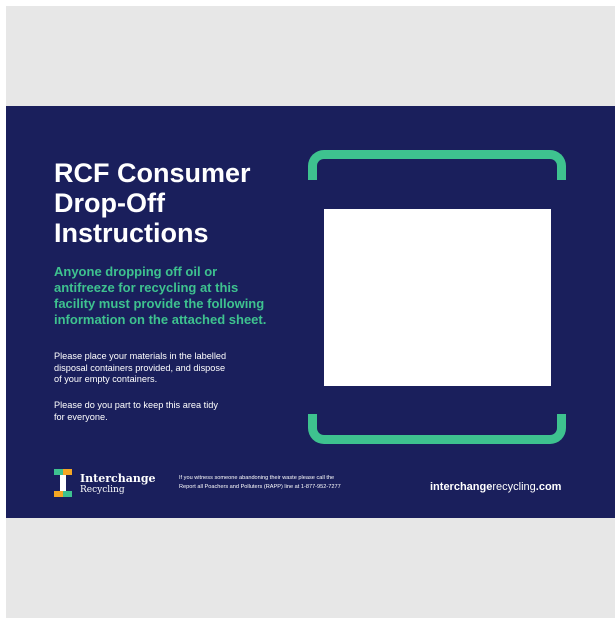 The height and width of the screenshot is (618, 615). I want to click on logo-name: Interchange, so click(118, 478).